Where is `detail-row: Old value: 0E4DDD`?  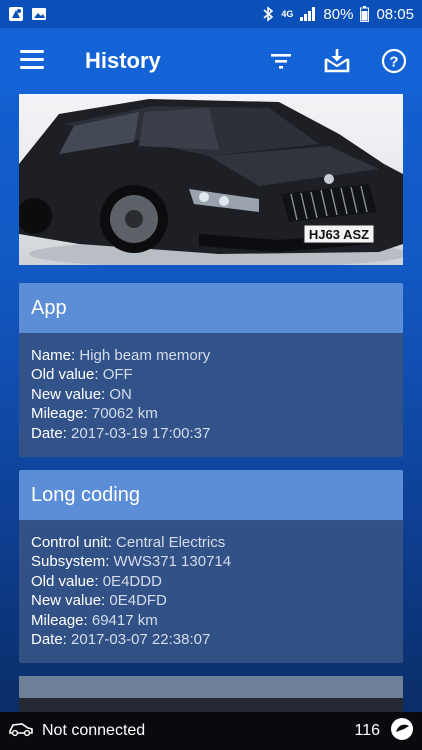 detail-row: Old value: 0E4DDD is located at coordinates (211, 581).